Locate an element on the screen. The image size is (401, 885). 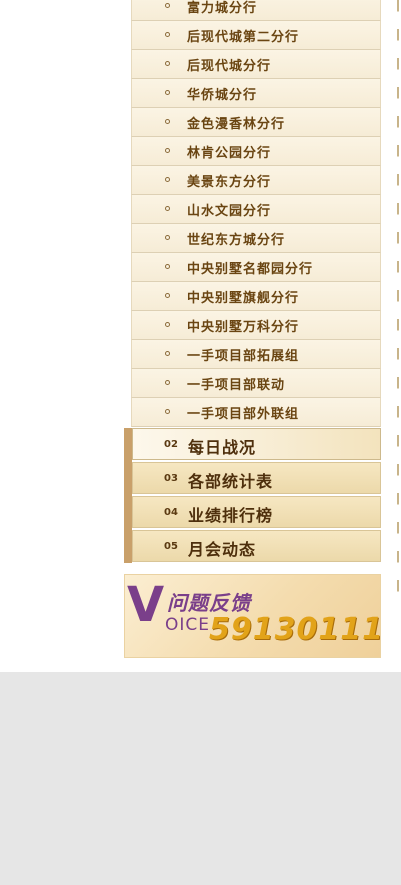
menu-item-title: 月会动态 is located at coordinates (222, 549).